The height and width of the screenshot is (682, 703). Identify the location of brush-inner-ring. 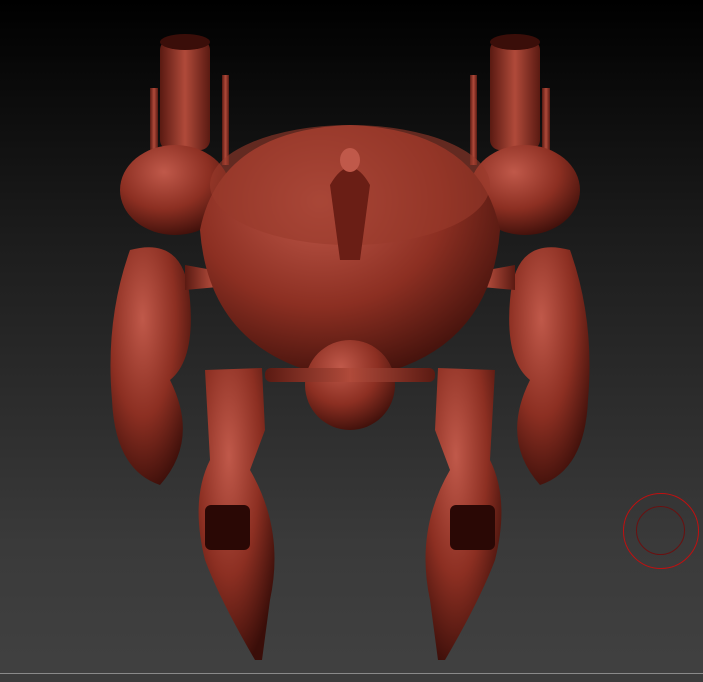
(660, 530).